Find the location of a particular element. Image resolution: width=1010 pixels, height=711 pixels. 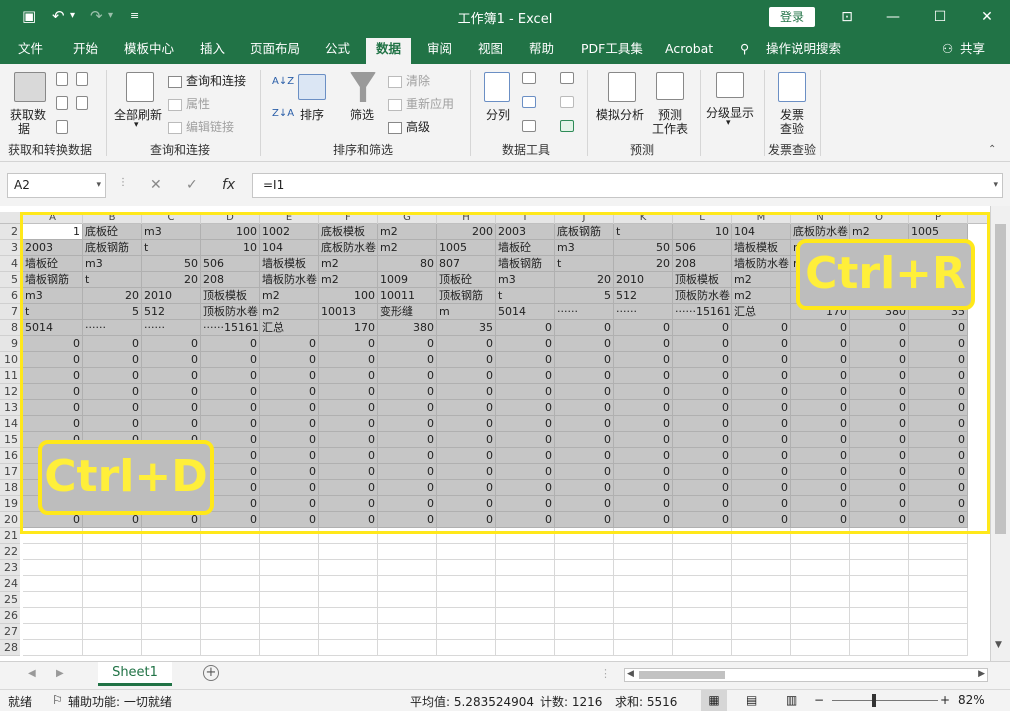

cell-i16: 0 is located at coordinates (525, 456).